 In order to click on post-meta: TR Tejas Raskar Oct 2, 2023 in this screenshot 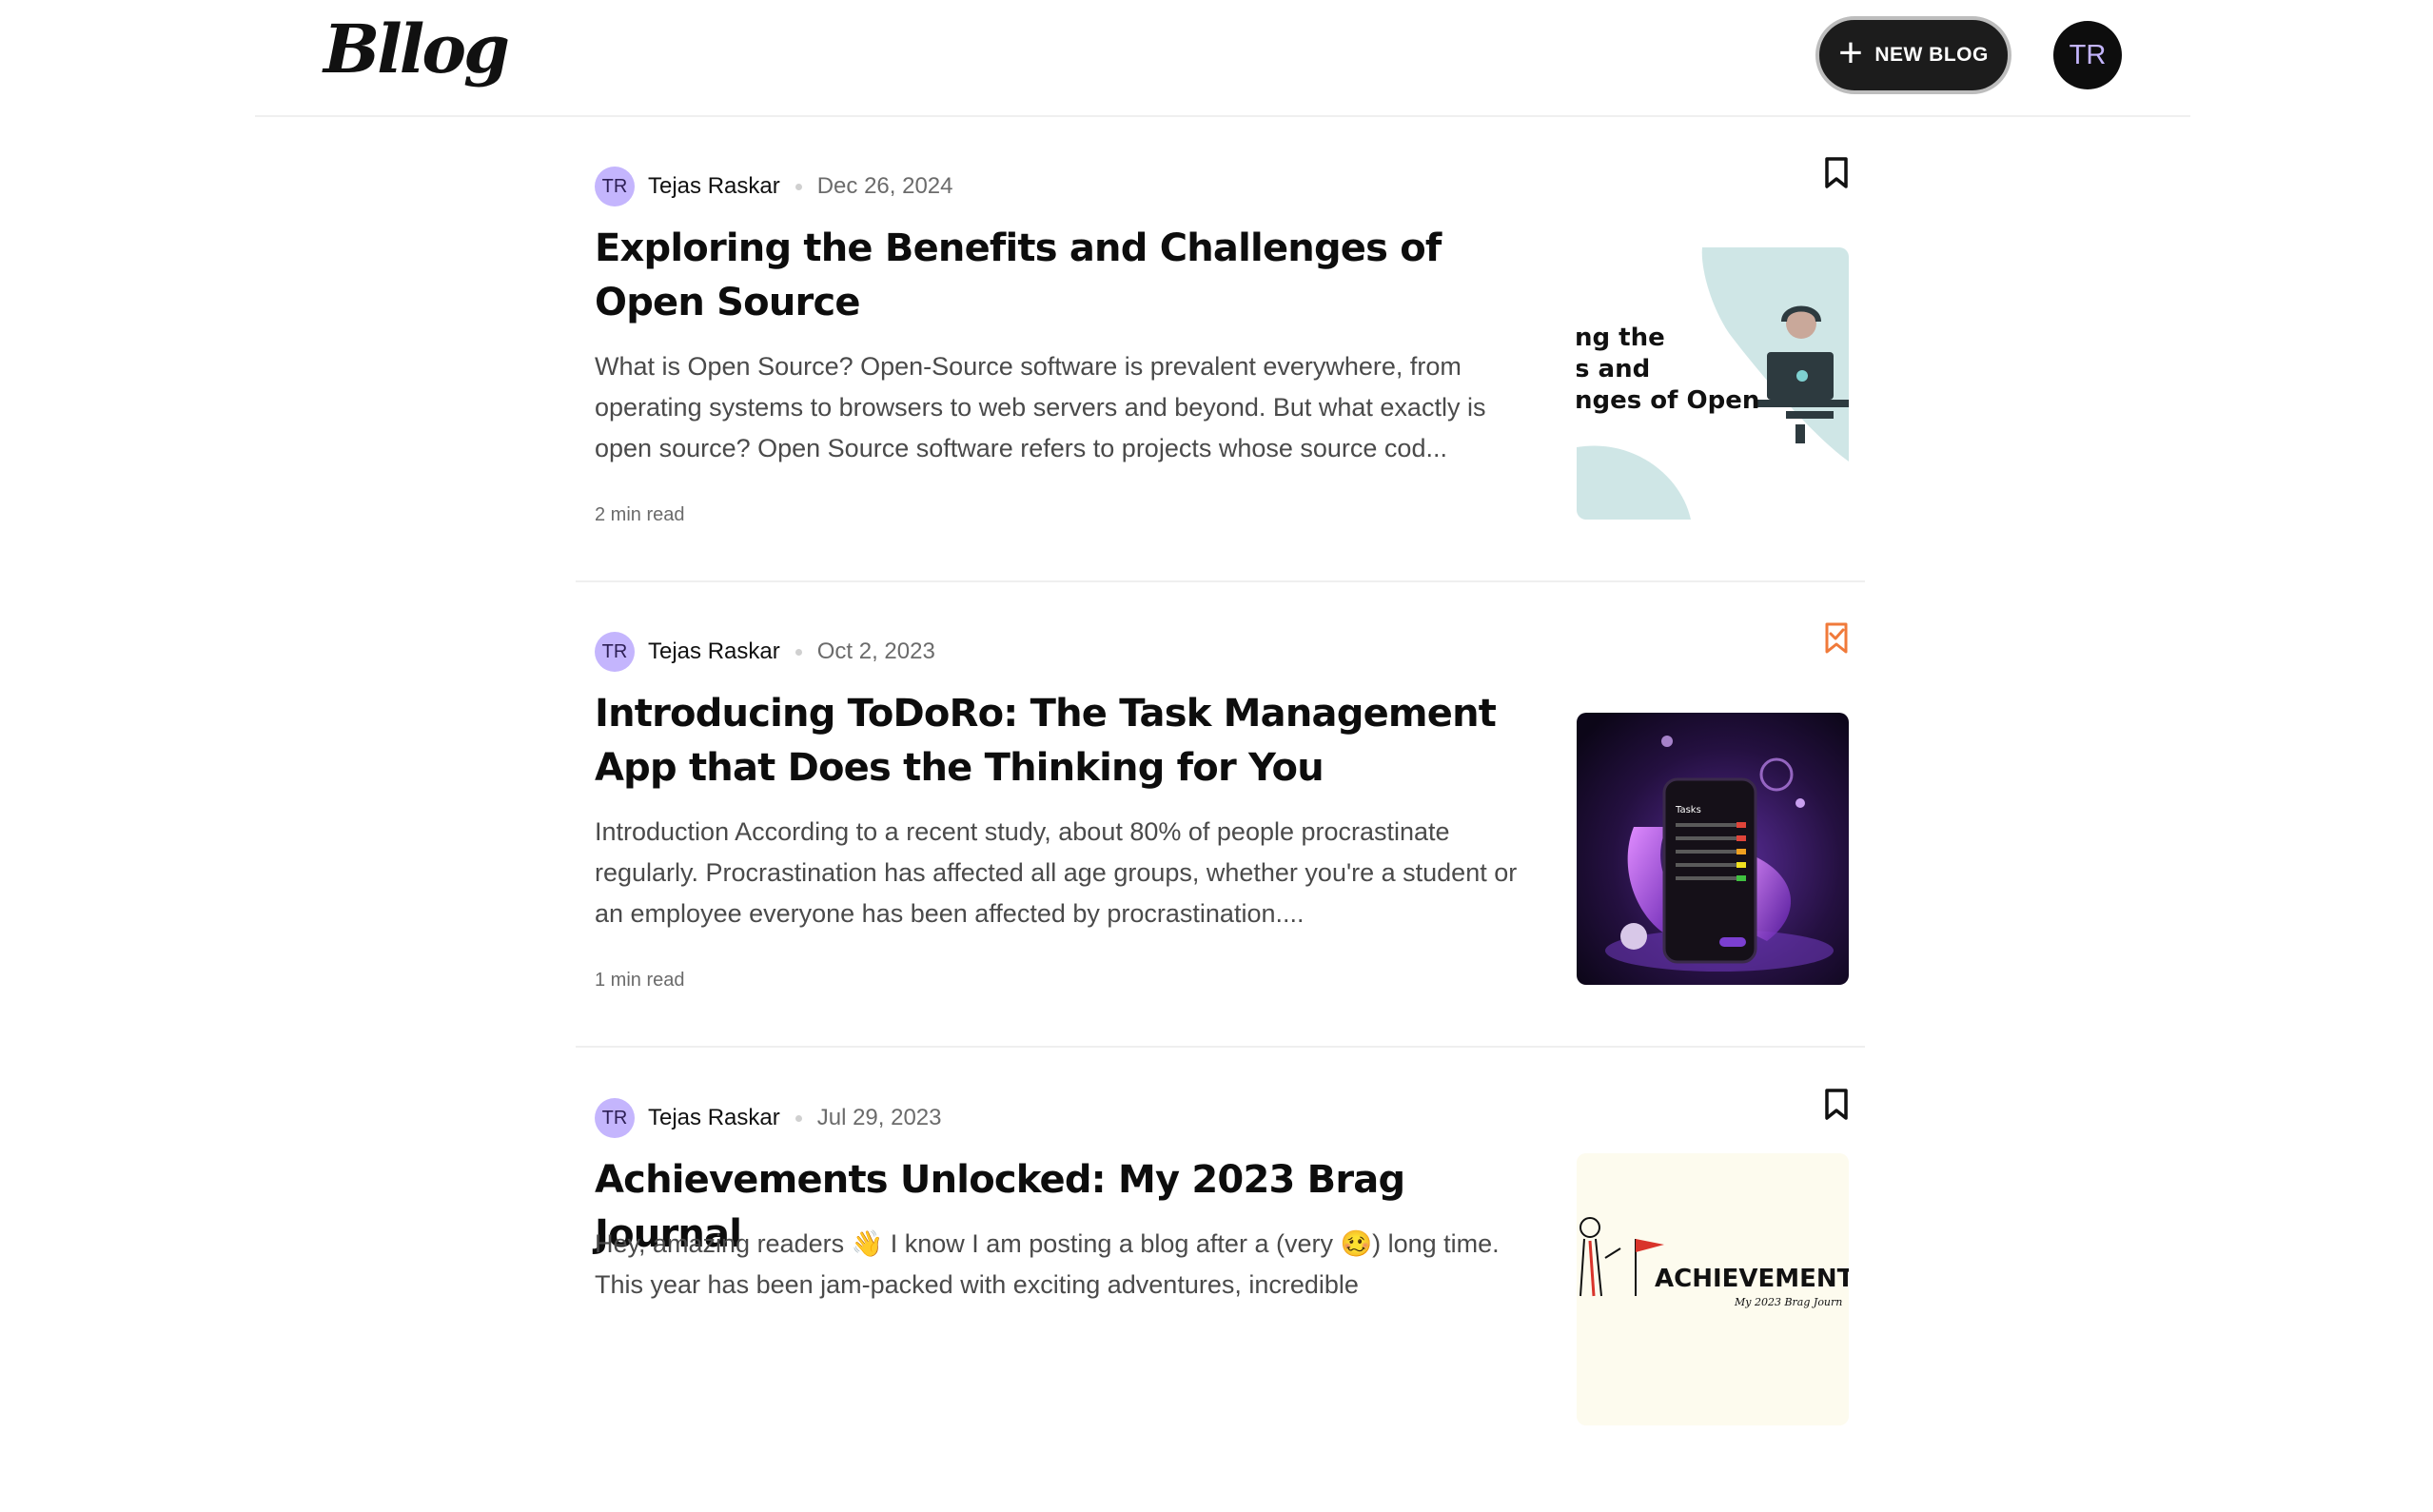, I will do `click(765, 652)`.